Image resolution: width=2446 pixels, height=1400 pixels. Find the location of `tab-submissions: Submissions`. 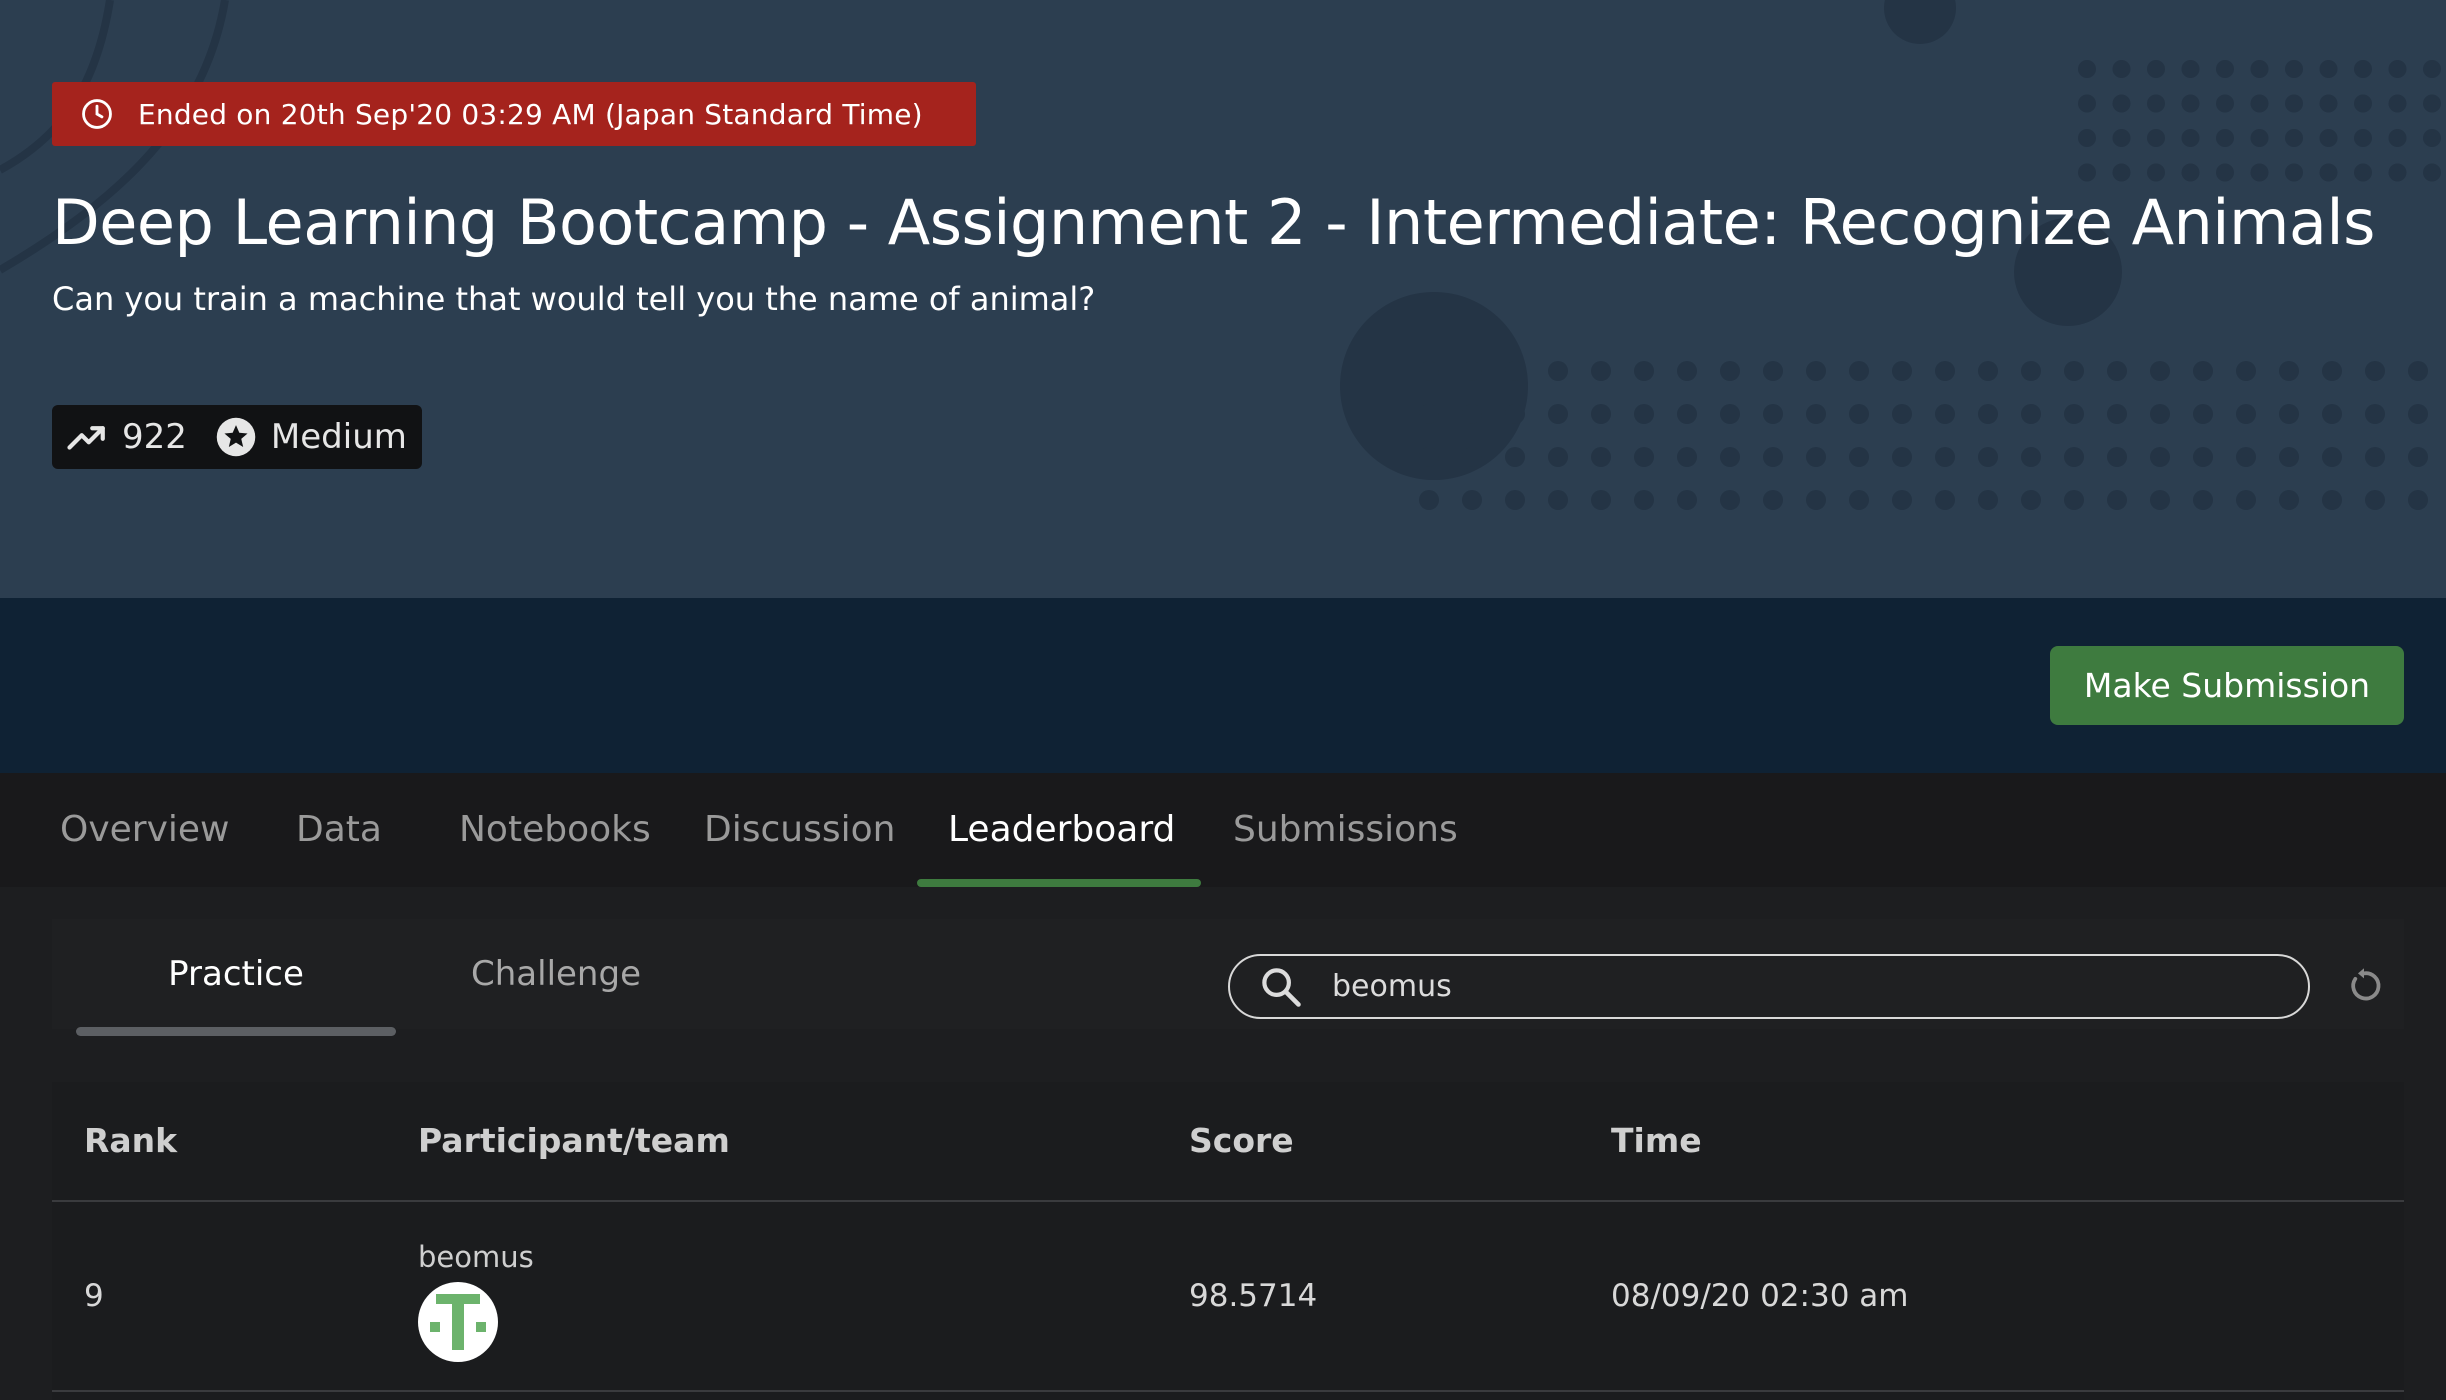

tab-submissions: Submissions is located at coordinates (1345, 830).